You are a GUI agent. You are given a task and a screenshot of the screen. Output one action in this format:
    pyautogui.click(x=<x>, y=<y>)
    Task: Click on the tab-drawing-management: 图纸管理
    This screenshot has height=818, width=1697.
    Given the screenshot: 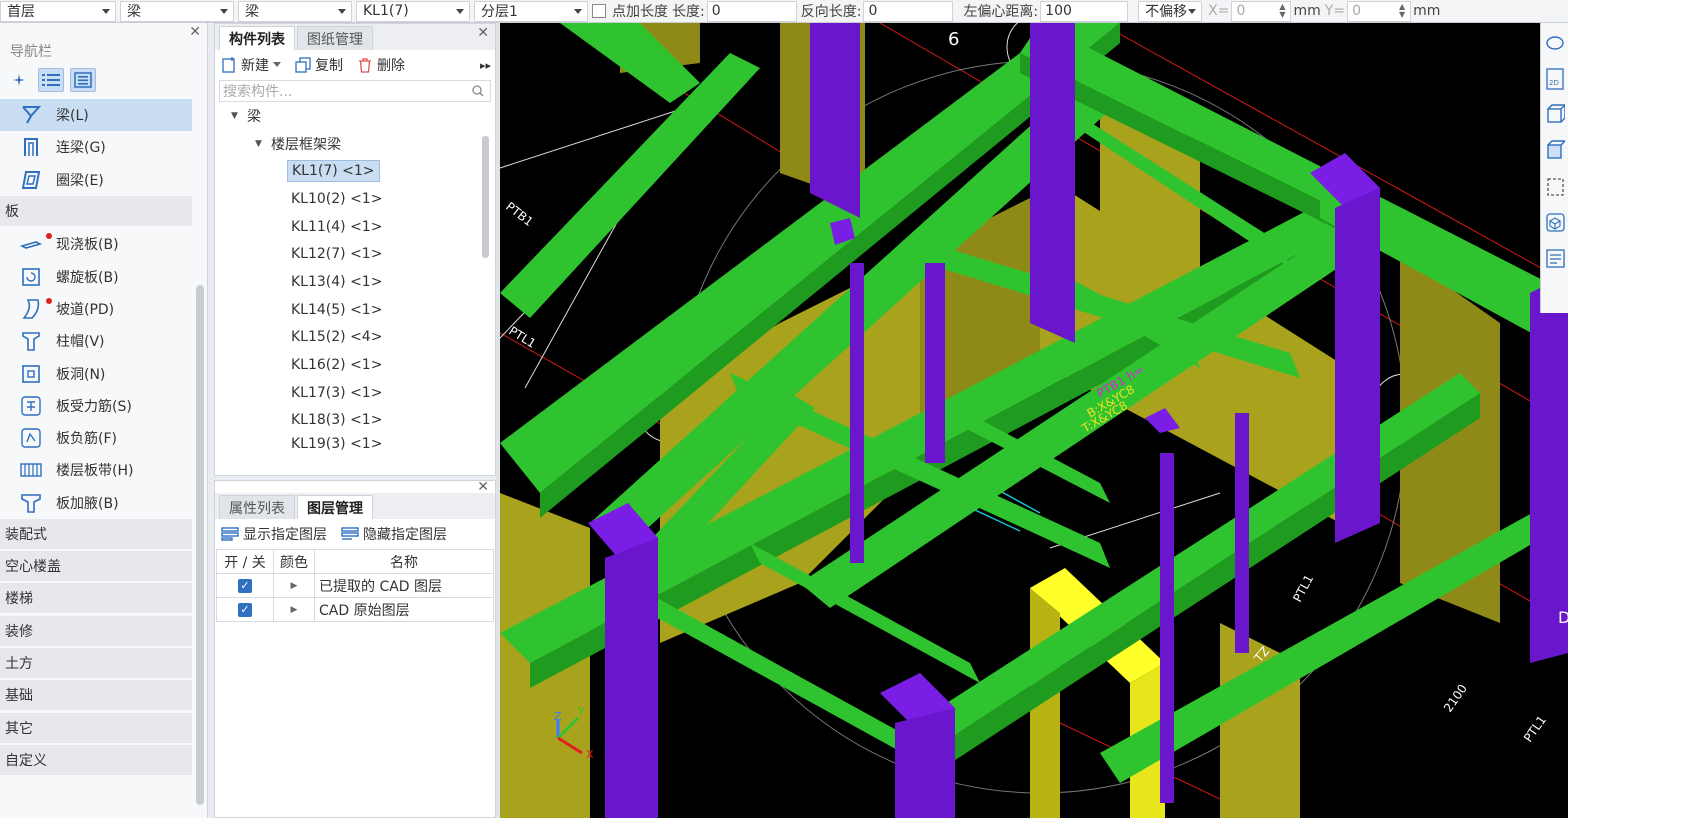 What is the action you would take?
    pyautogui.click(x=335, y=38)
    